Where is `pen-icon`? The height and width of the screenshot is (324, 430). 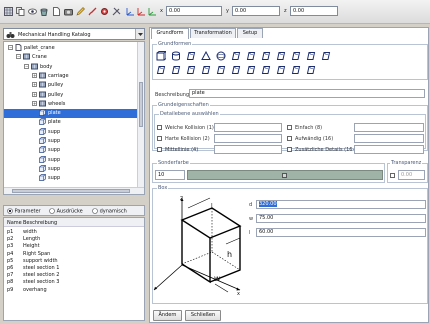 pen-icon is located at coordinates (80, 11).